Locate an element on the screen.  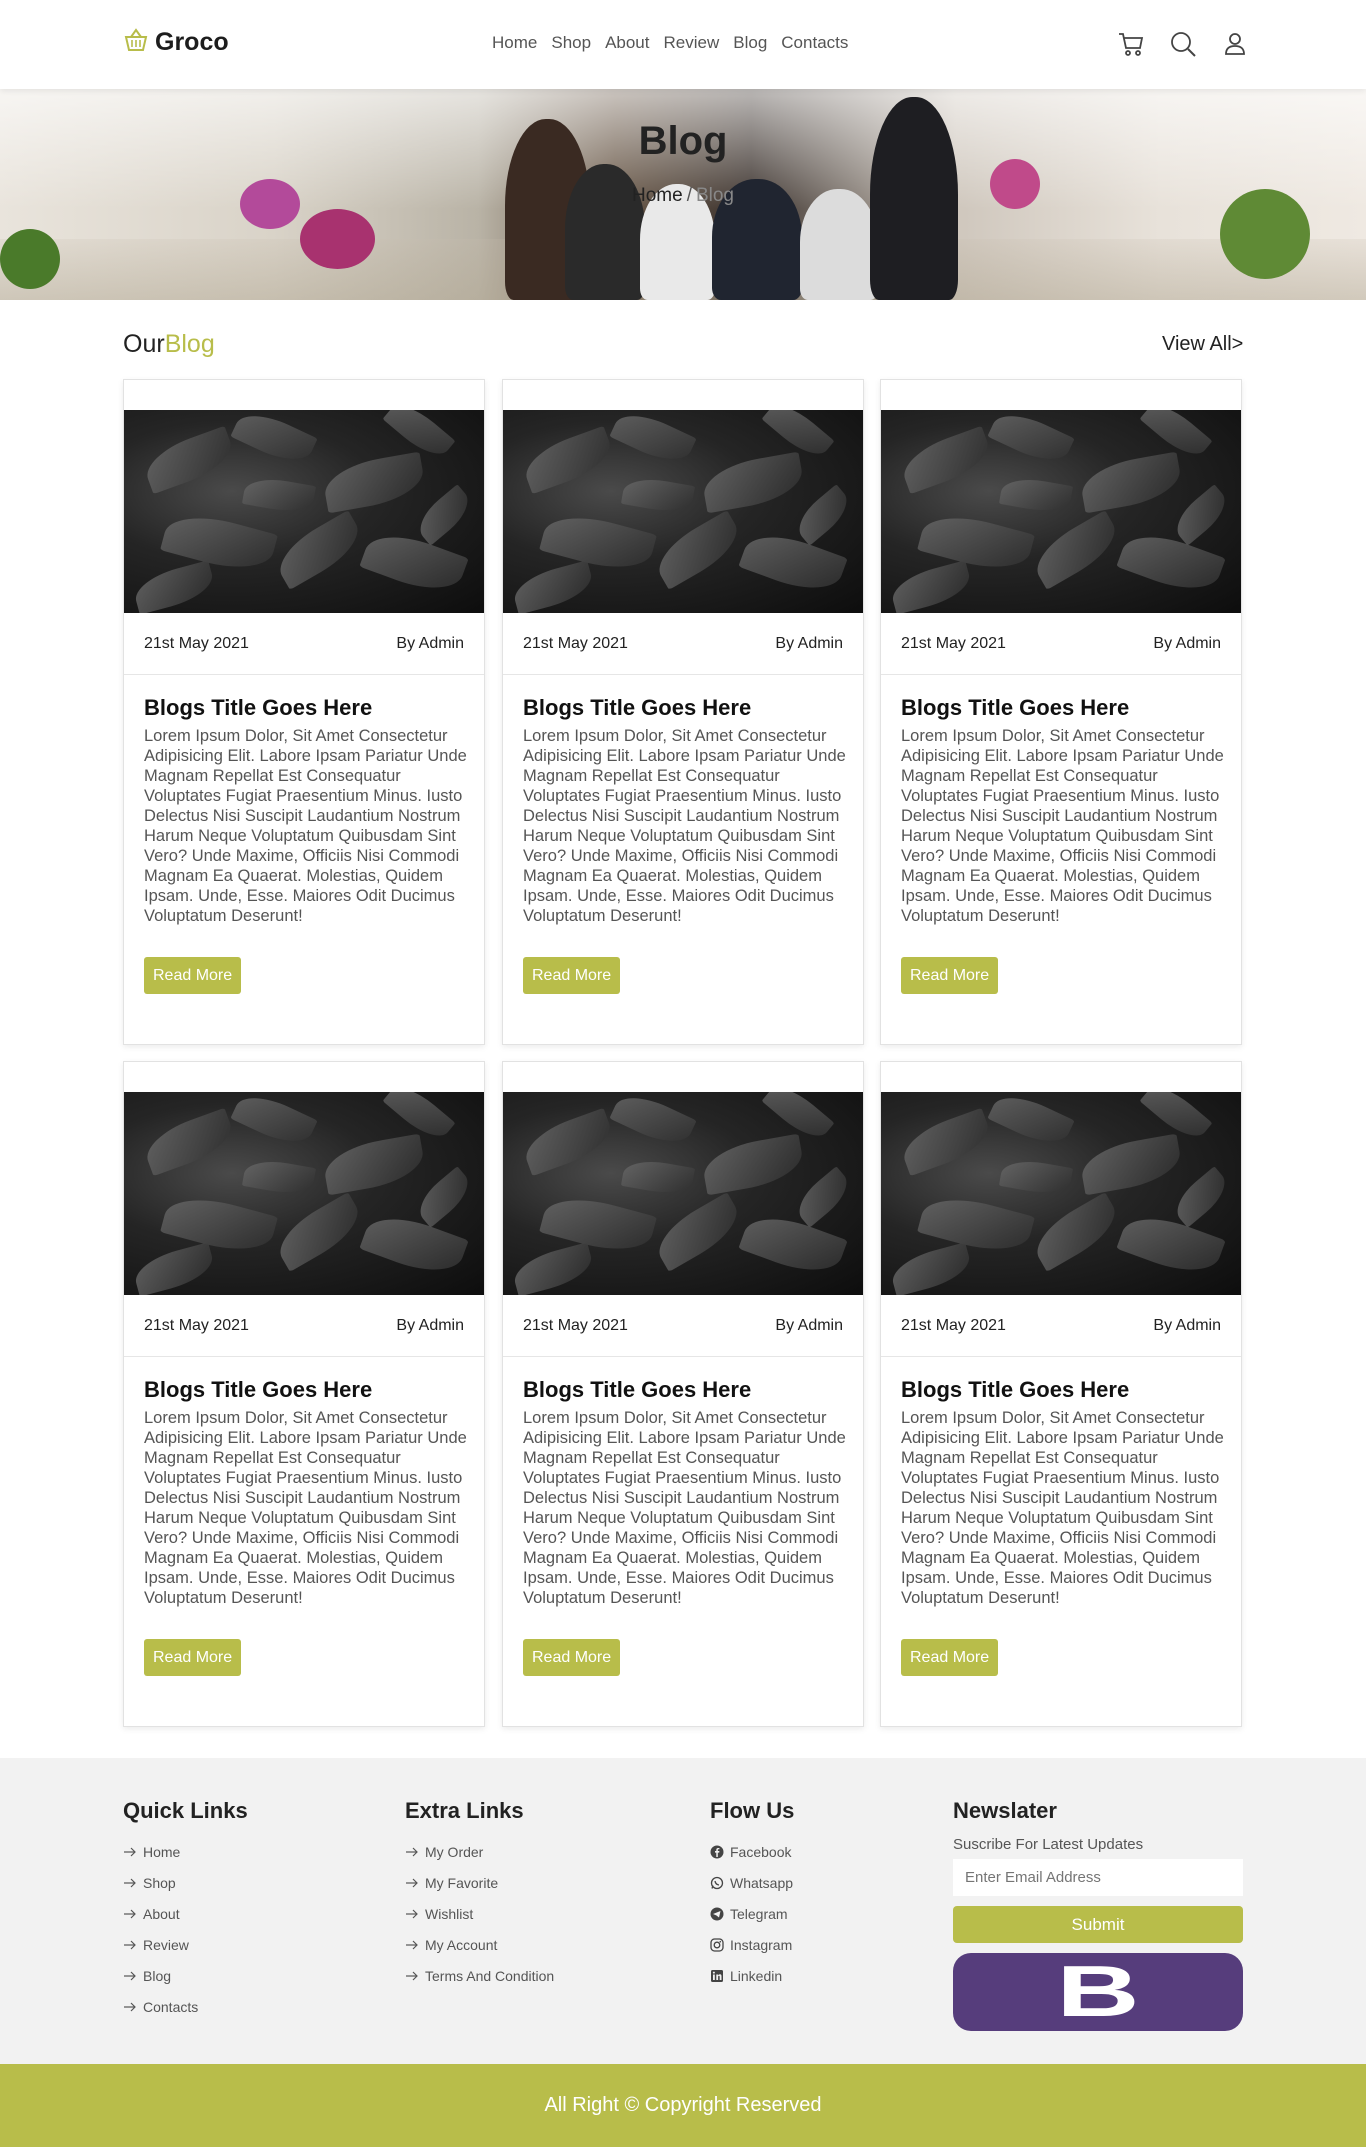
footer-link-label: Instagram is located at coordinates (761, 1944).